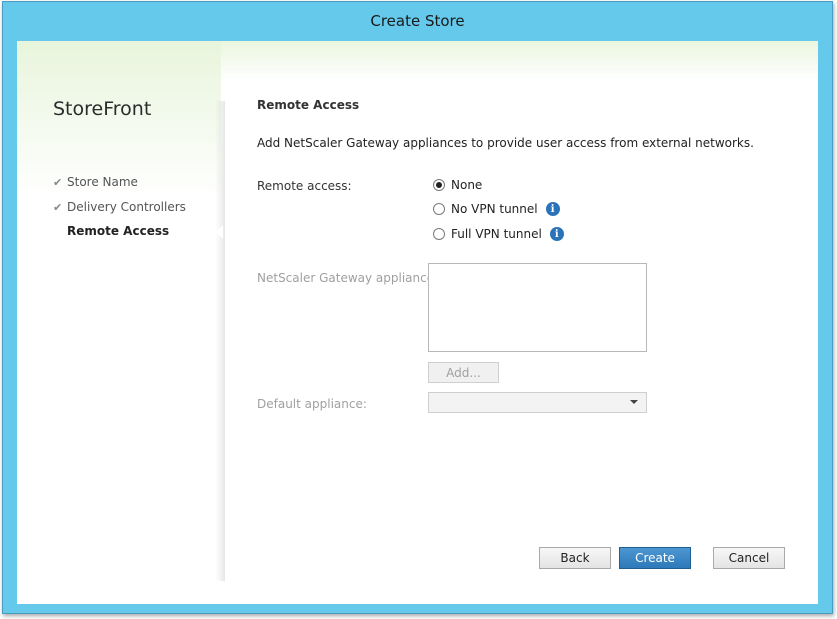 Image resolution: width=837 pixels, height=619 pixels. What do you see at coordinates (537, 307) in the screenshot?
I see `gateway-appliances-list` at bounding box center [537, 307].